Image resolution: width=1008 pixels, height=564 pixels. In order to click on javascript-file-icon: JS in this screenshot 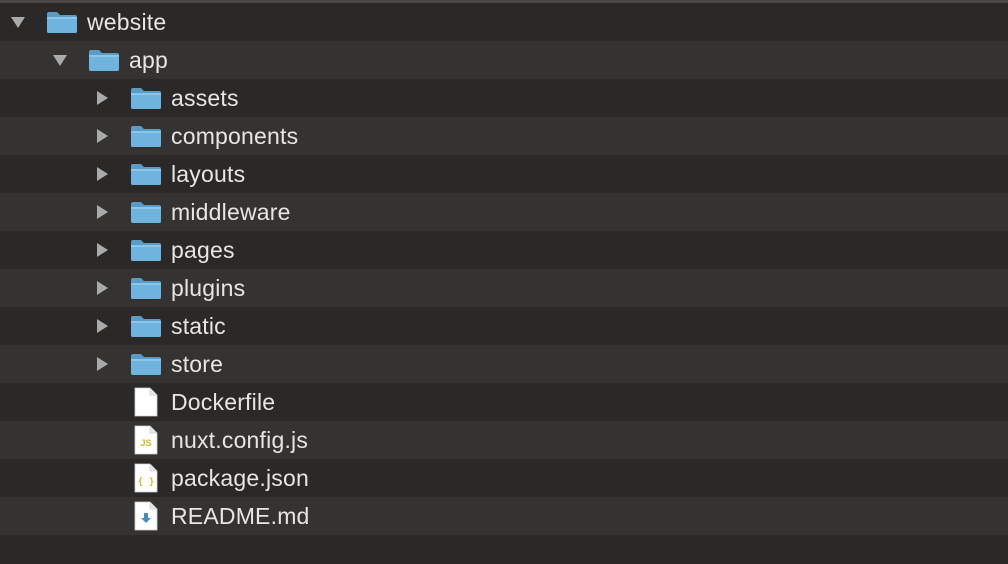, I will do `click(146, 440)`.